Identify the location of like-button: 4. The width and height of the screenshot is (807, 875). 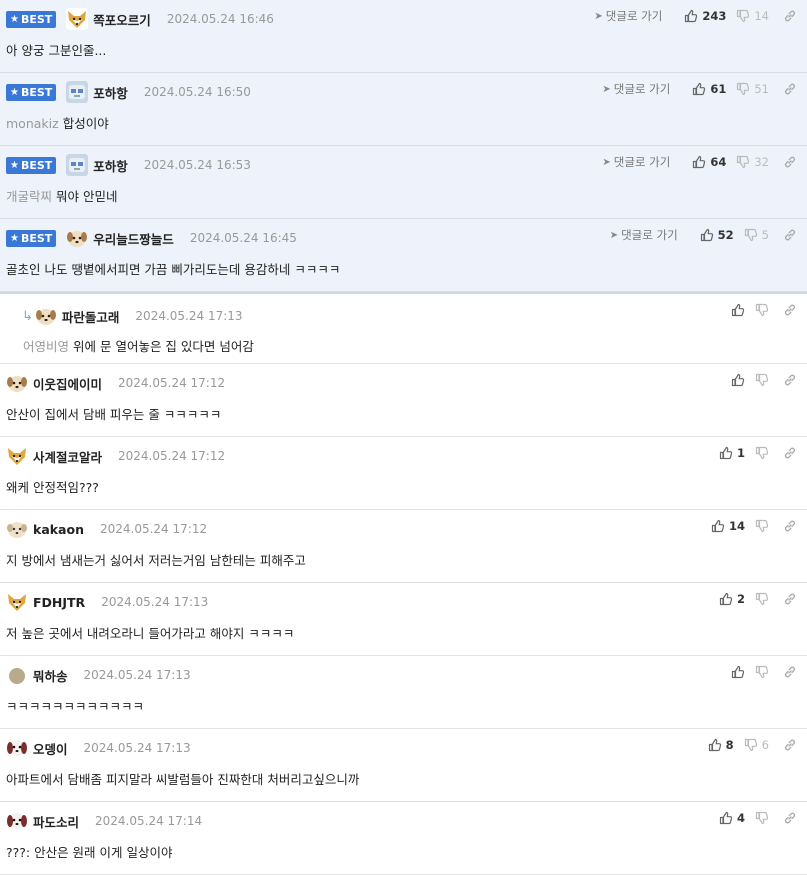
(732, 818).